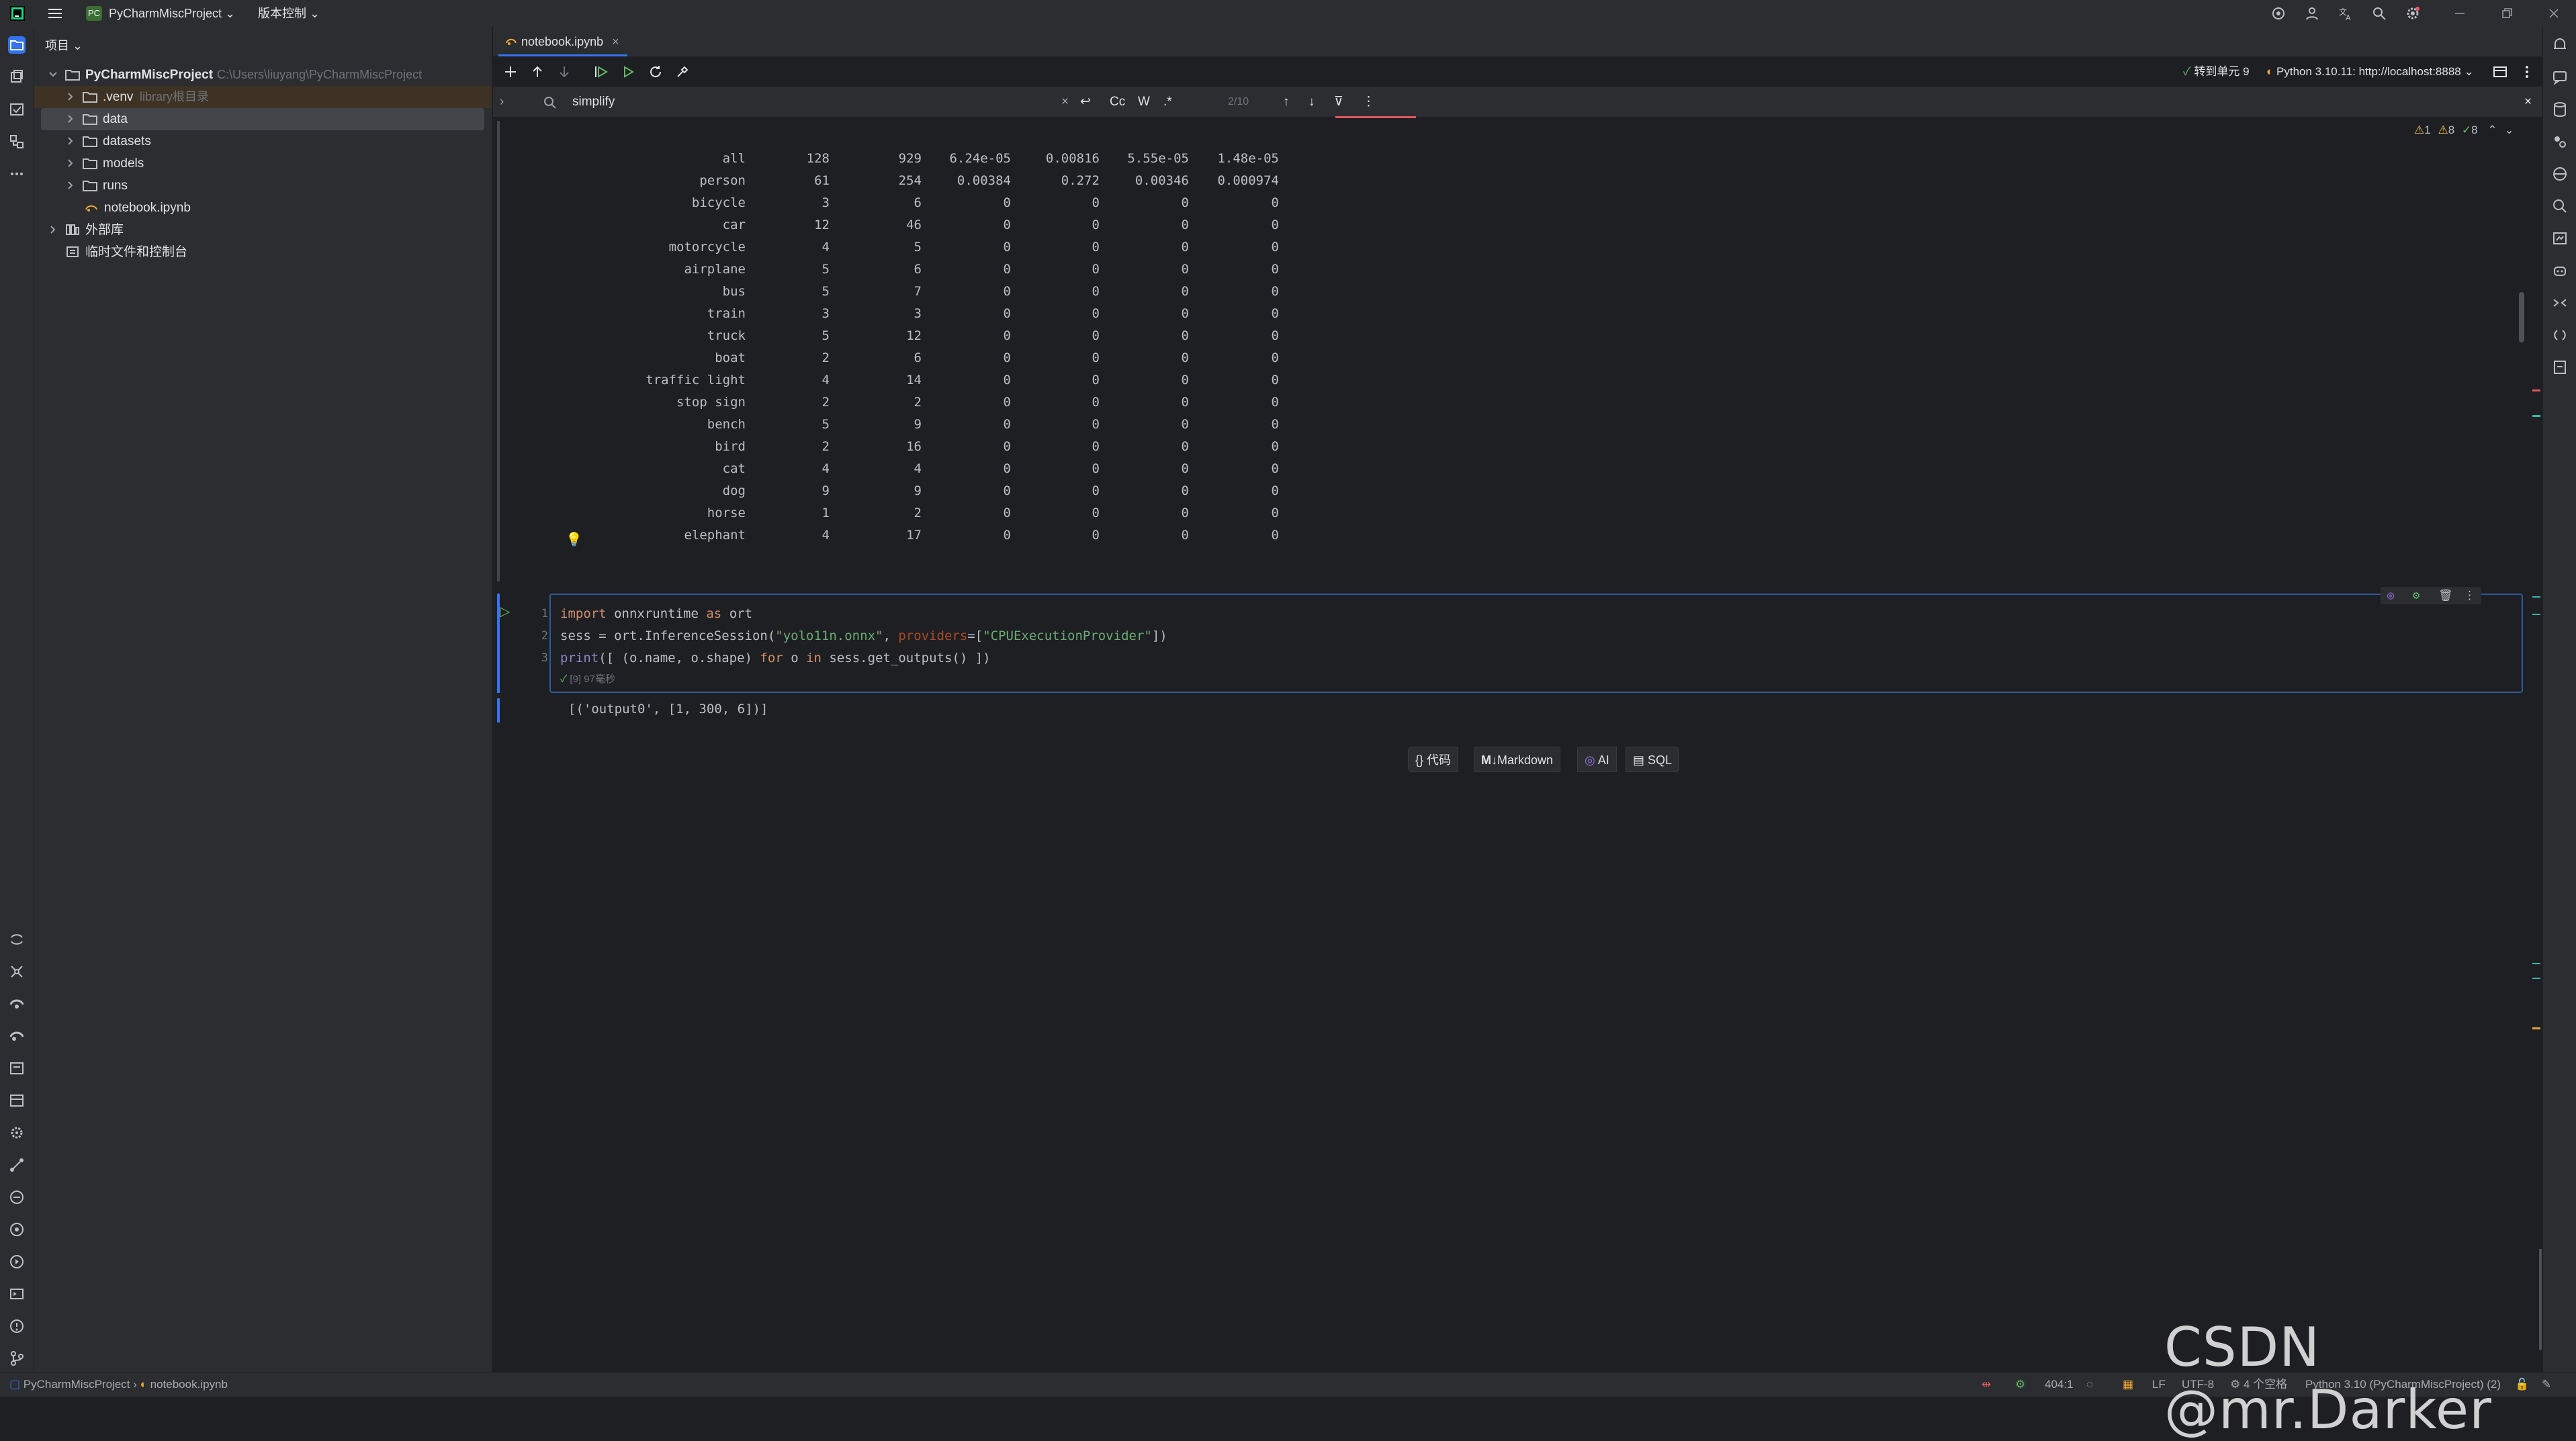  I want to click on caret-position: 404:1, so click(2060, 1385).